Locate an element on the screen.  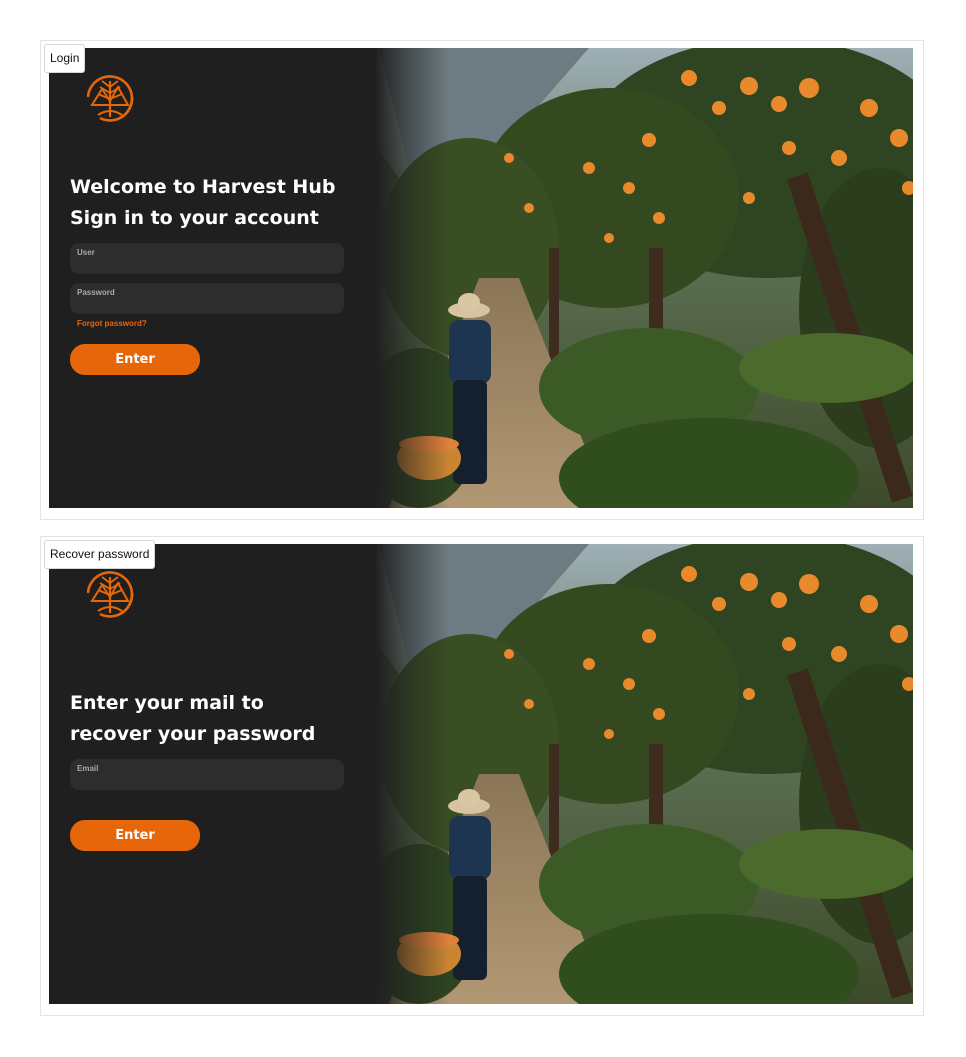
frame-label-login: Login is located at coordinates (65, 58).